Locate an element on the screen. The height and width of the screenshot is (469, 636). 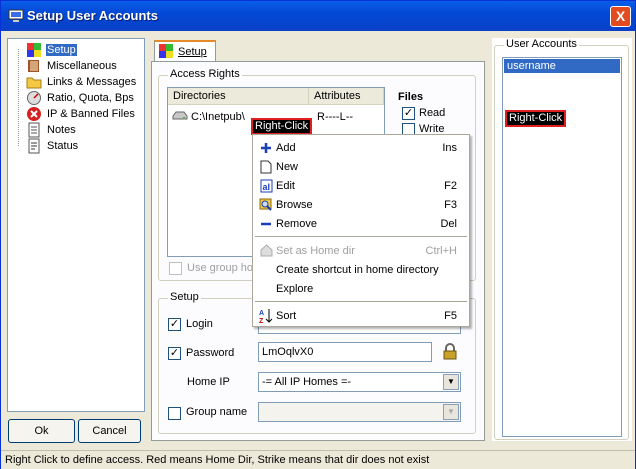
menu-item-create-shortcut: Create shortcut in home directory is located at coordinates (361, 269).